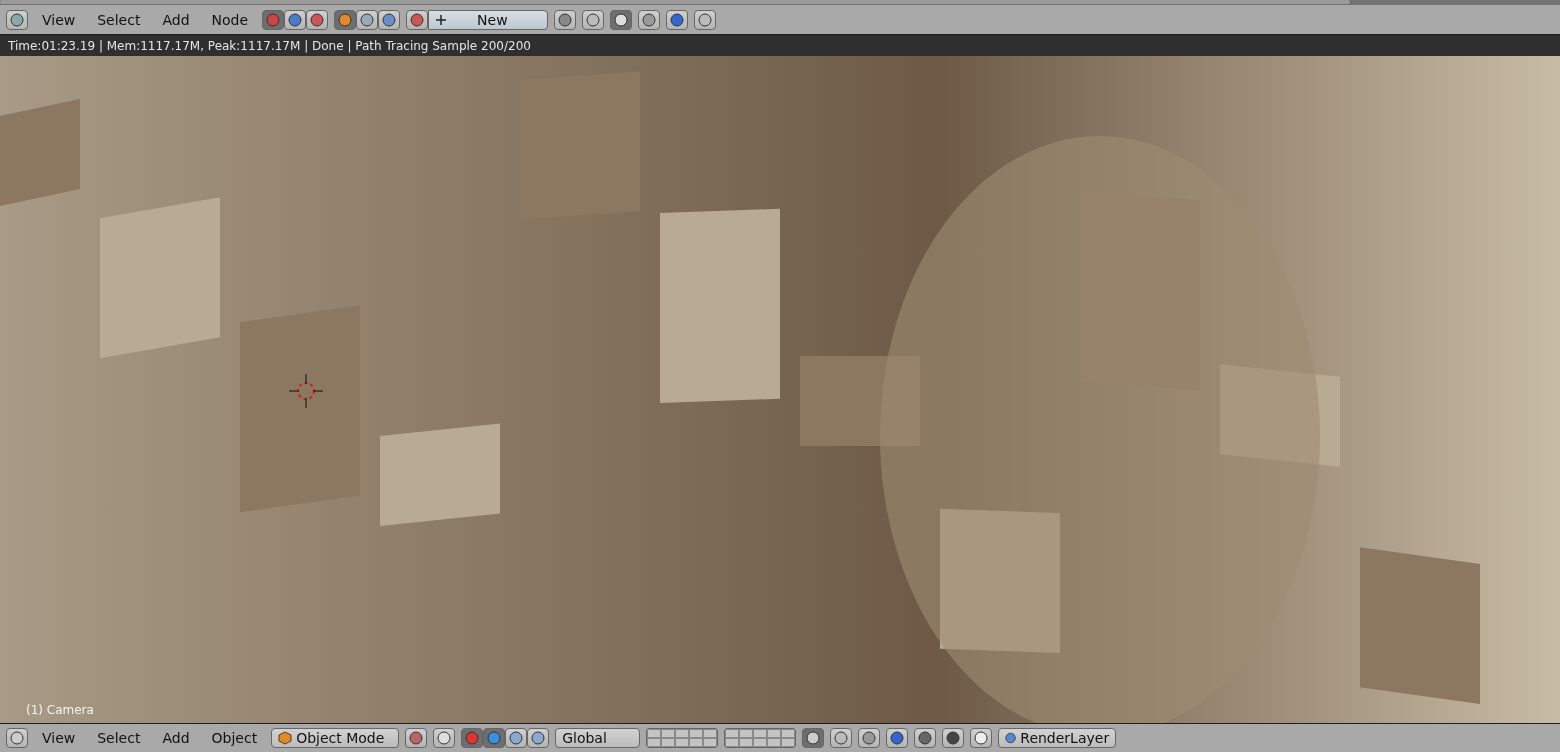 The width and height of the screenshot is (1560, 752). I want to click on proportional-button, so click(841, 738).